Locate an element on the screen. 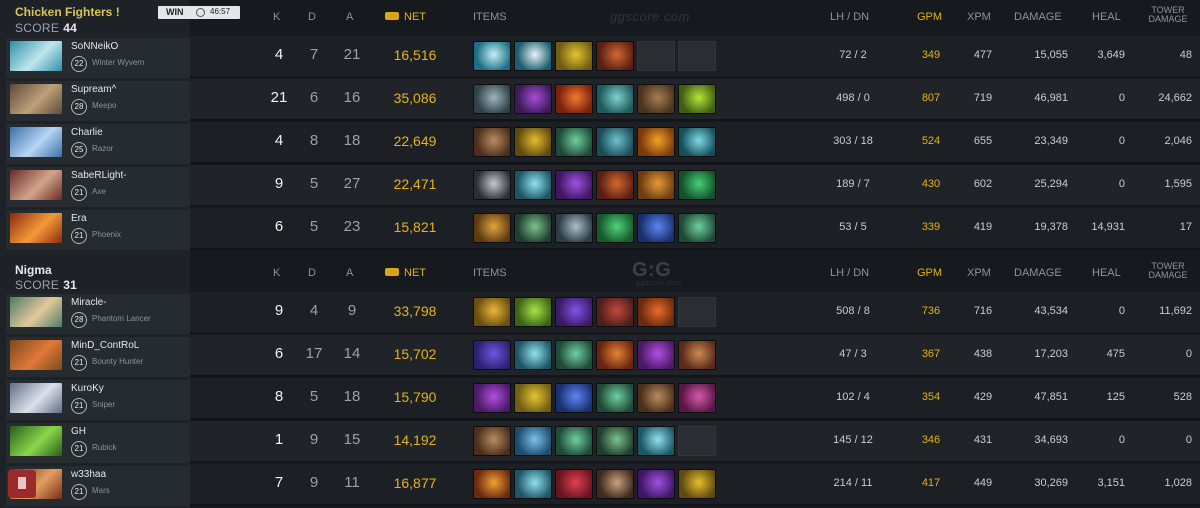 The width and height of the screenshot is (1200, 508). bookmark-button is located at coordinates (22, 484).